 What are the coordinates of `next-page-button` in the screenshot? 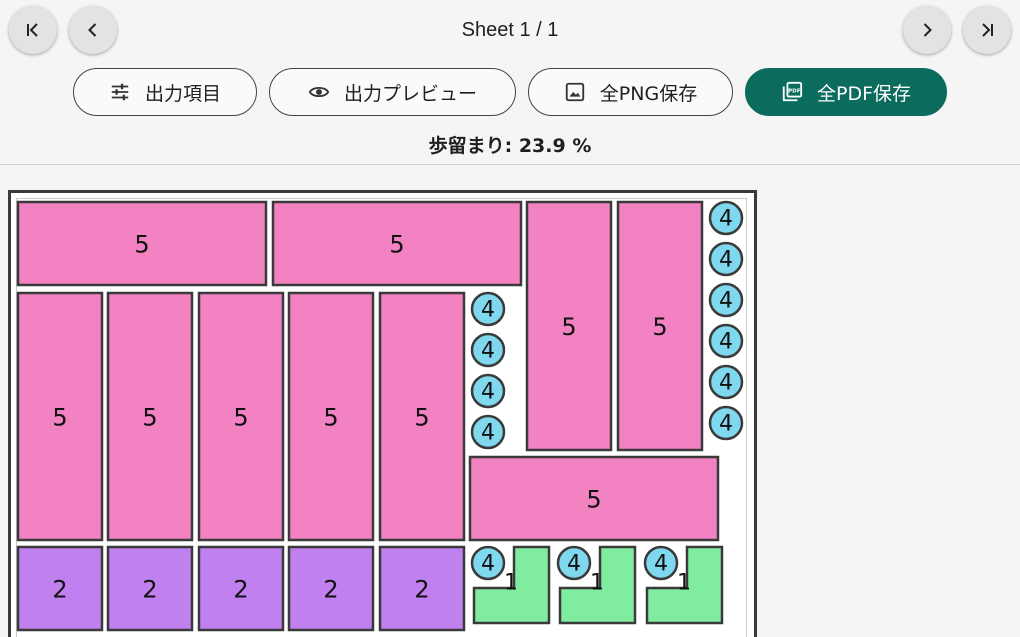 It's located at (927, 30).